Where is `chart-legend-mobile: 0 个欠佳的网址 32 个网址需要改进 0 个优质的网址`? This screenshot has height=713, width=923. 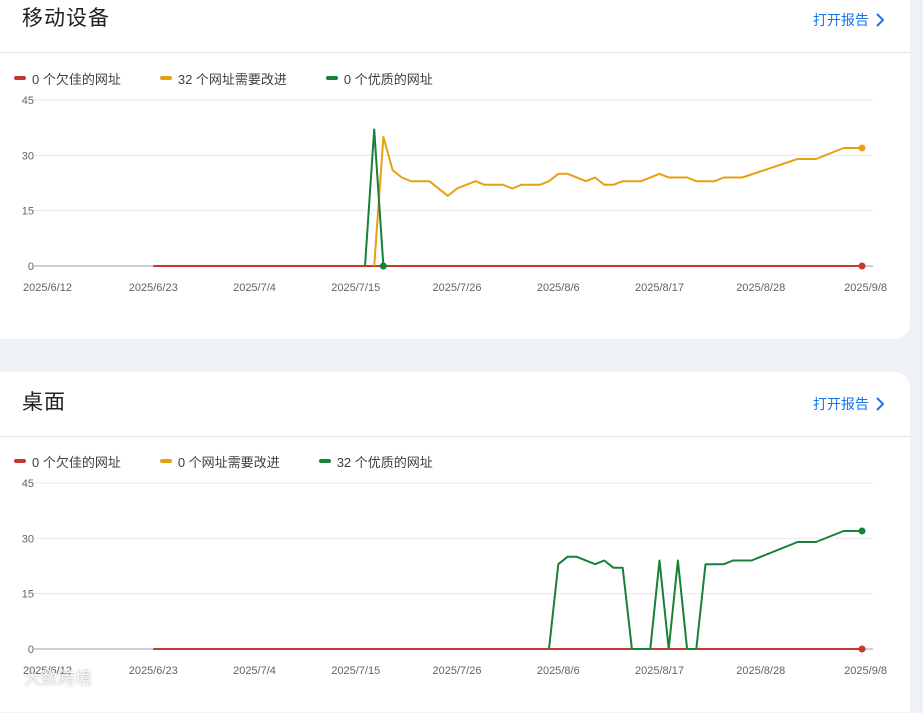
chart-legend-mobile: 0 个欠佳的网址 32 个网址需要改进 0 个优质的网址 is located at coordinates (243, 78).